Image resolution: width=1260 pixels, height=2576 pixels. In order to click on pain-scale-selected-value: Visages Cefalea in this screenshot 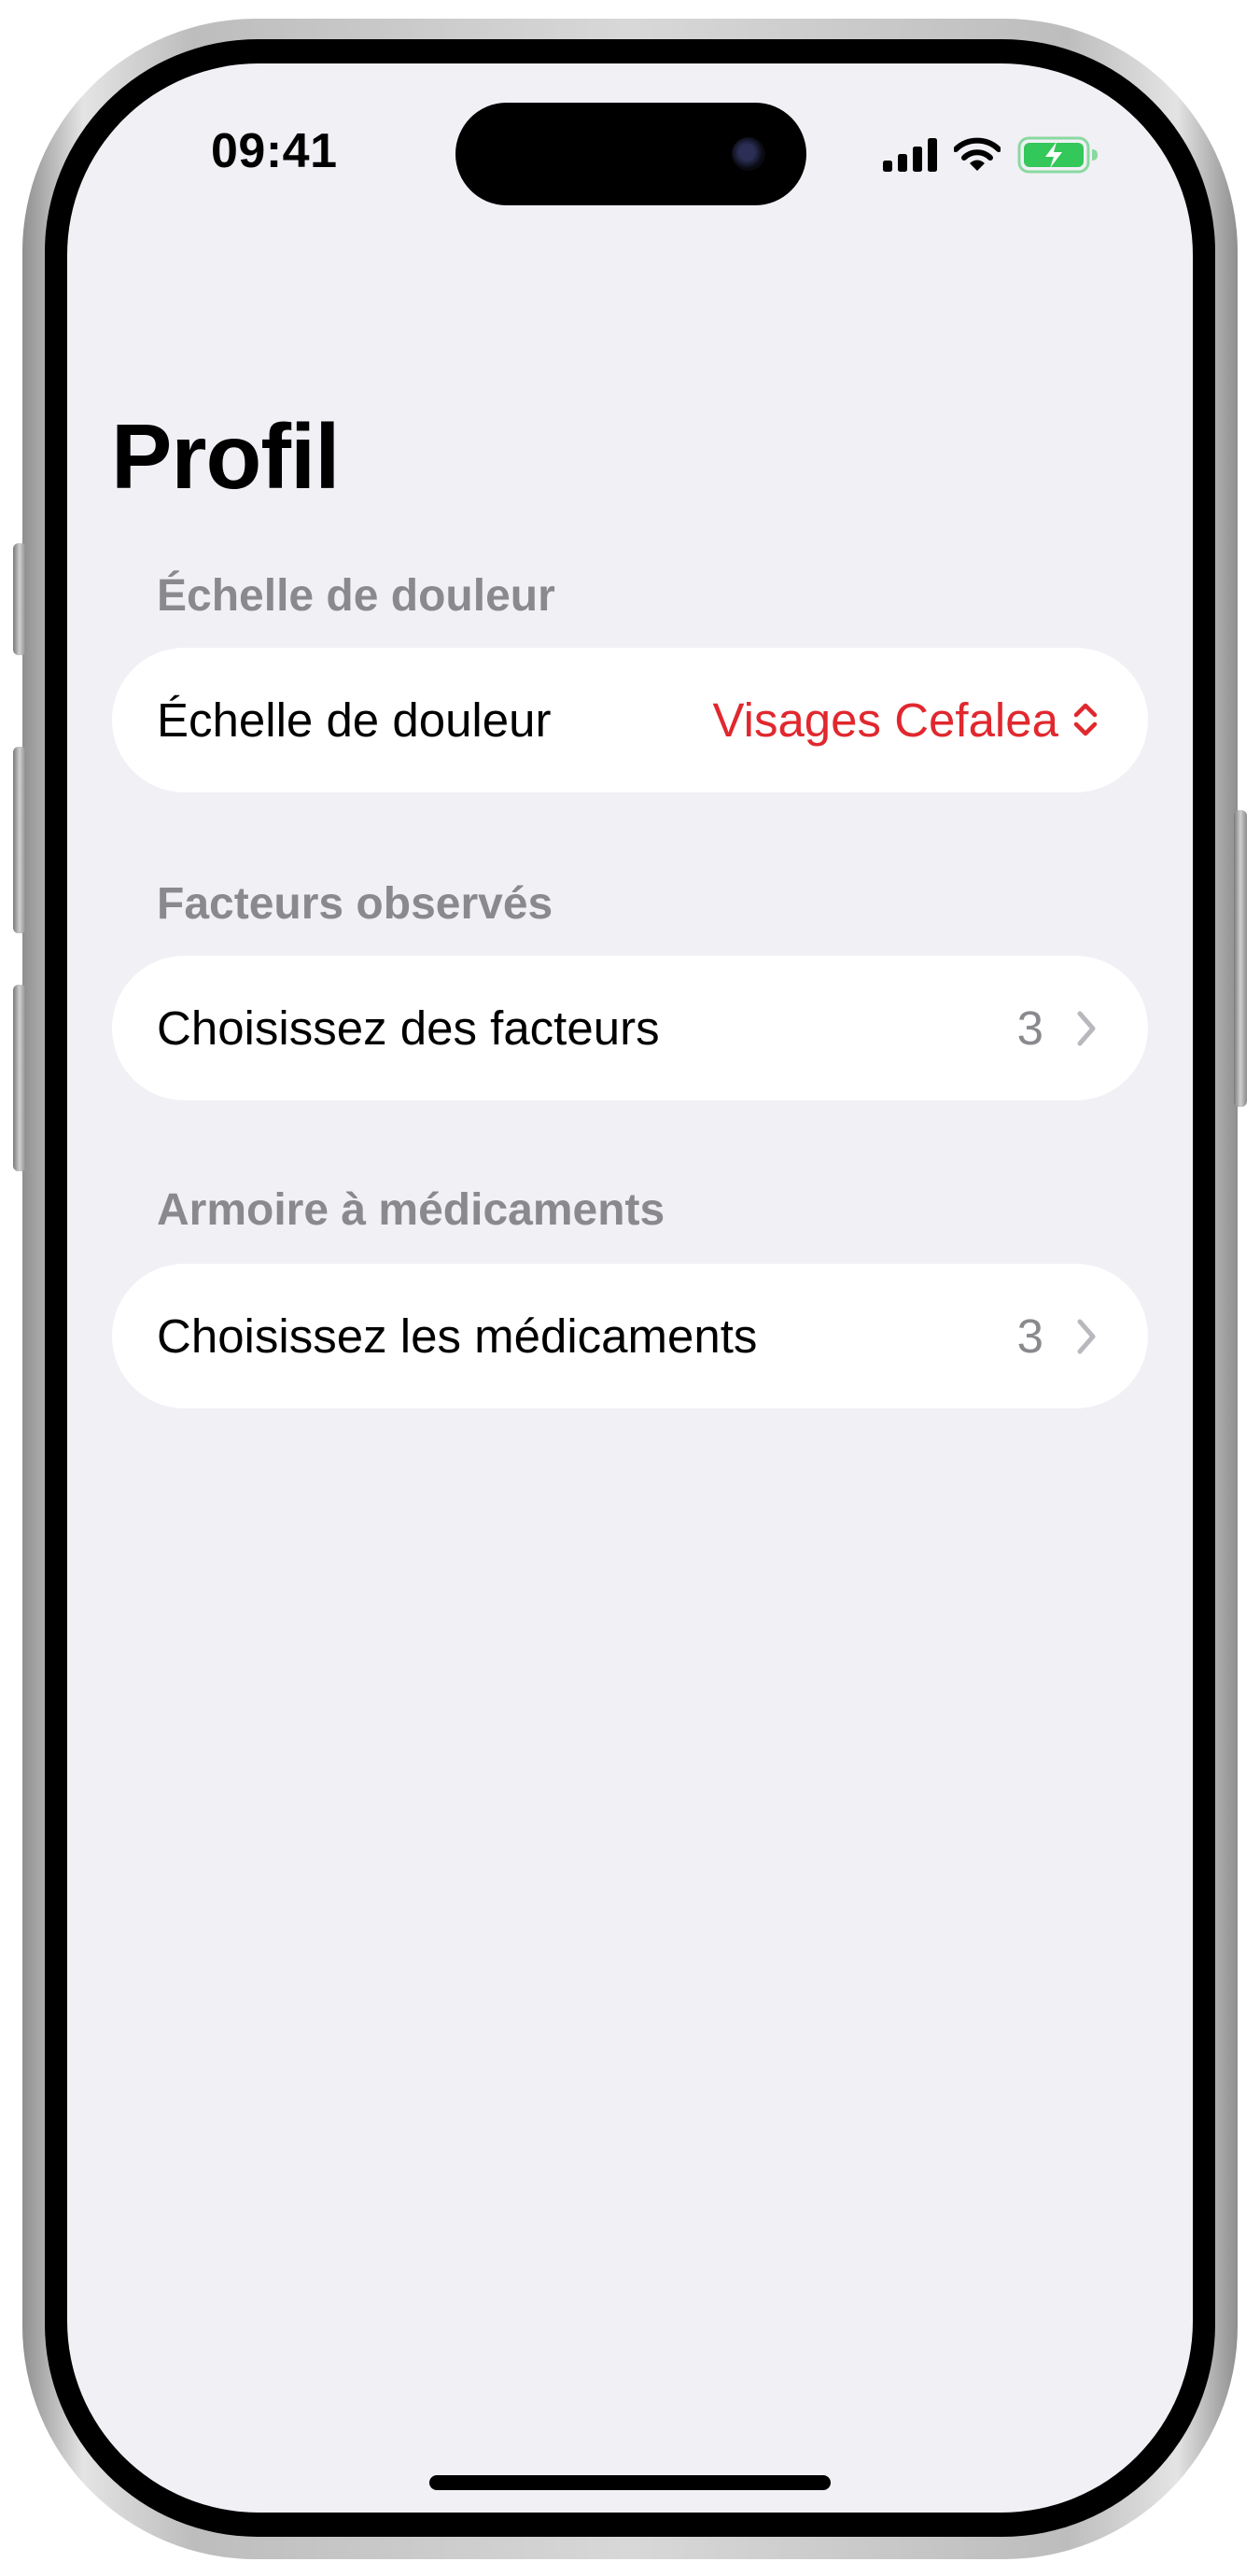, I will do `click(885, 720)`.